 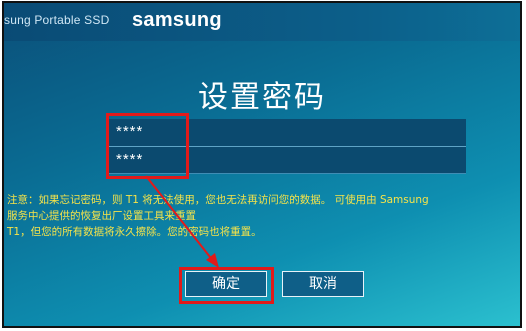 I want to click on notice-line: T1，但您的所有数据将永久擦除。您的密码也将重置。, so click(x=134, y=232).